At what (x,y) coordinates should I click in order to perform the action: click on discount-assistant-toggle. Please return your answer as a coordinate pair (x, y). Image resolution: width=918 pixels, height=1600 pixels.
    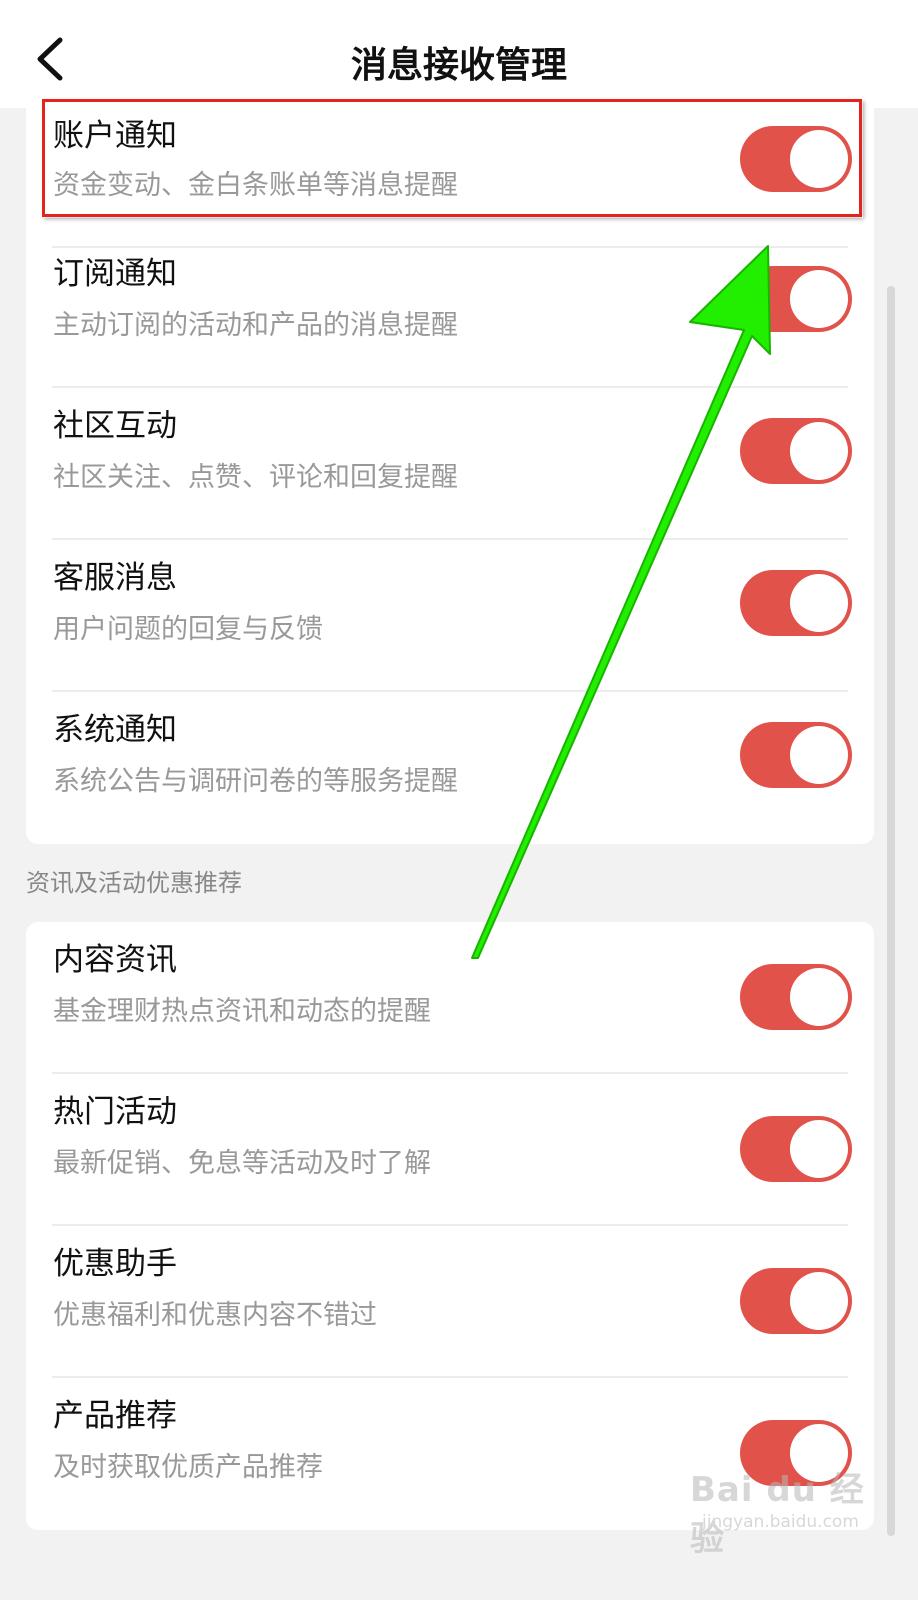
    Looking at the image, I should click on (796, 1301).